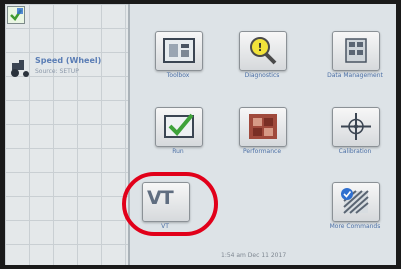 Image resolution: width=401 pixels, height=269 pixels. I want to click on performance-icon, so click(263, 126).